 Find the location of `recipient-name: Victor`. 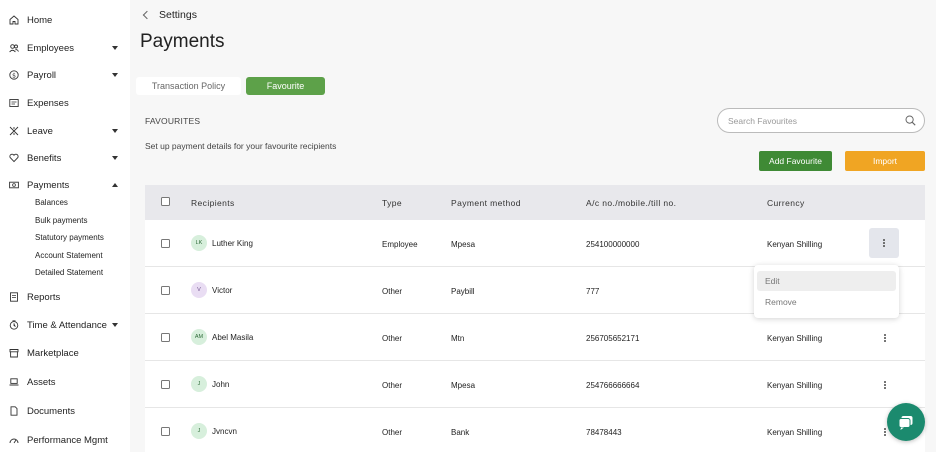

recipient-name: Victor is located at coordinates (222, 290).